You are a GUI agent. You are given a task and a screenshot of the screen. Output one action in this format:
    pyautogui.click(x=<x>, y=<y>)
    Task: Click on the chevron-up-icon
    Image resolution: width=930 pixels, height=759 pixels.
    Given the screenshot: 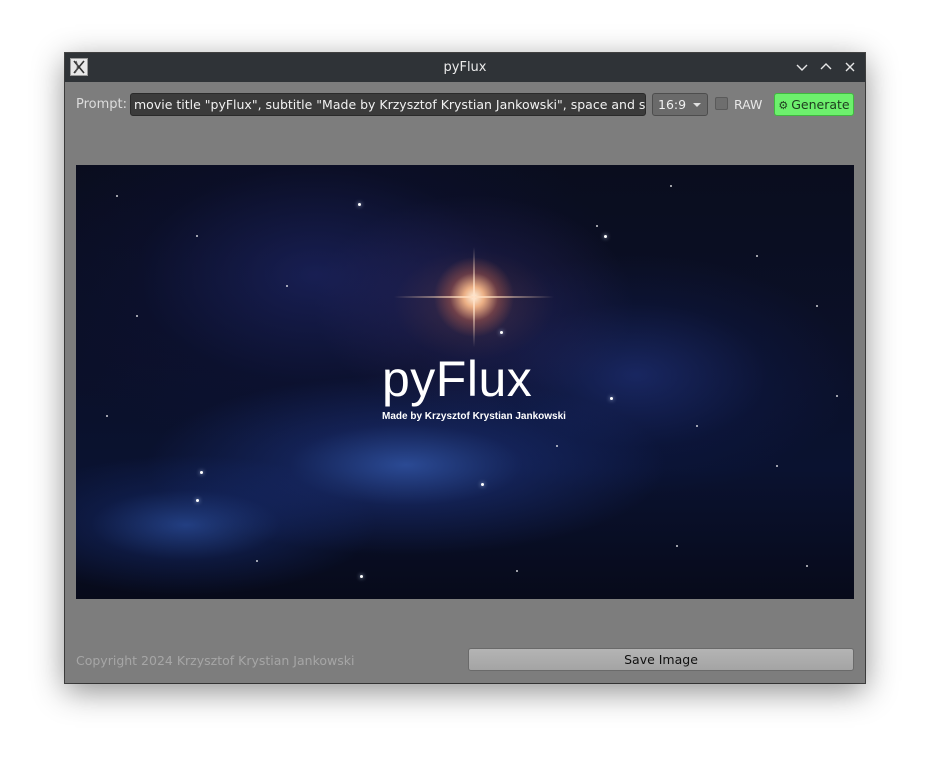 What is the action you would take?
    pyautogui.click(x=826, y=66)
    